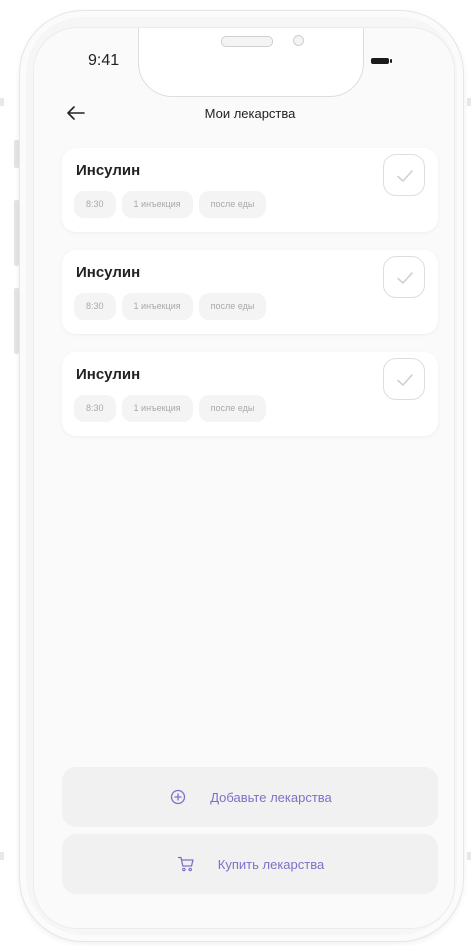 This screenshot has width=471, height=946. Describe the element at coordinates (298, 40) in the screenshot. I see `front-camera` at that location.